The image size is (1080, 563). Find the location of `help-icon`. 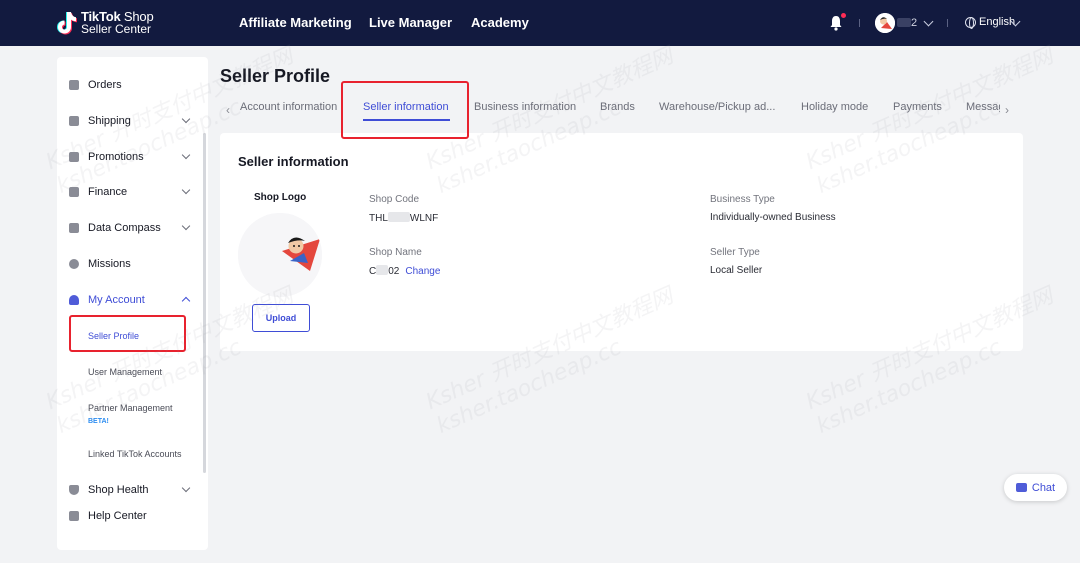

help-icon is located at coordinates (74, 516).